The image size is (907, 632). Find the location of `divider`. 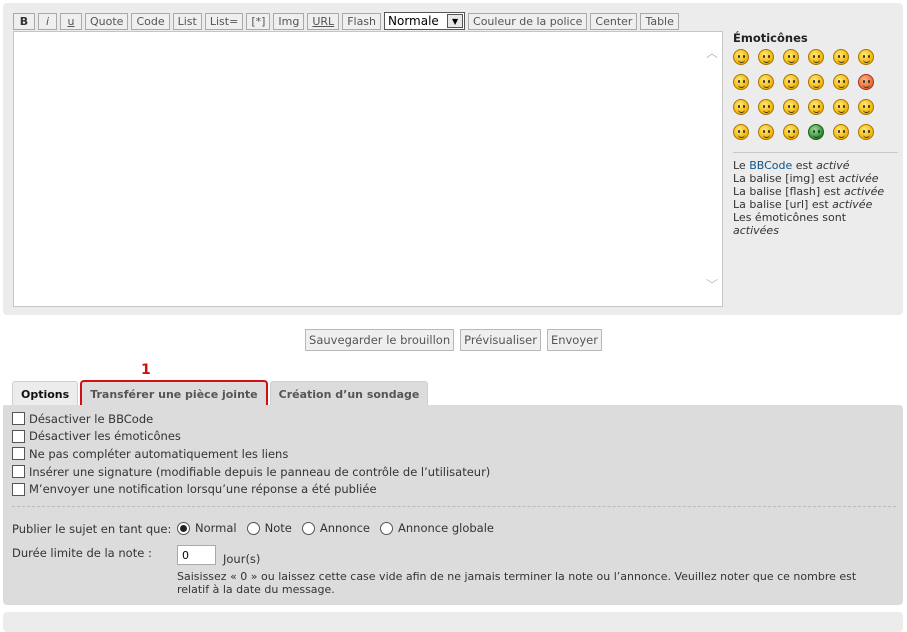

divider is located at coordinates (454, 506).